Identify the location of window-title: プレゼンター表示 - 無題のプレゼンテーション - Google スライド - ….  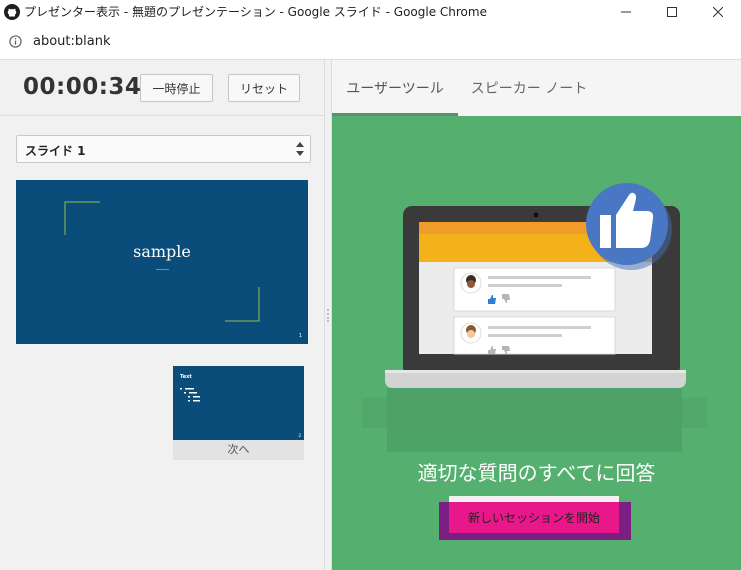
(255, 12).